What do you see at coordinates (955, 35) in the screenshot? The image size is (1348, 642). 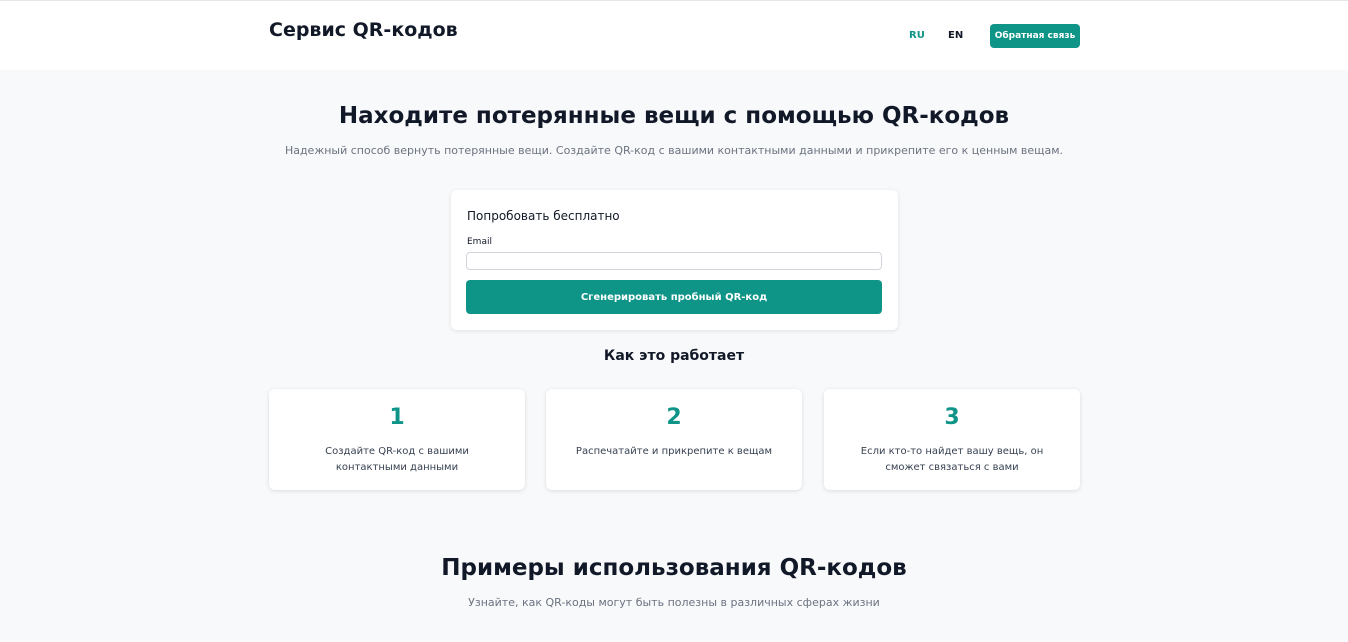 I see `language-en-link: EN` at bounding box center [955, 35].